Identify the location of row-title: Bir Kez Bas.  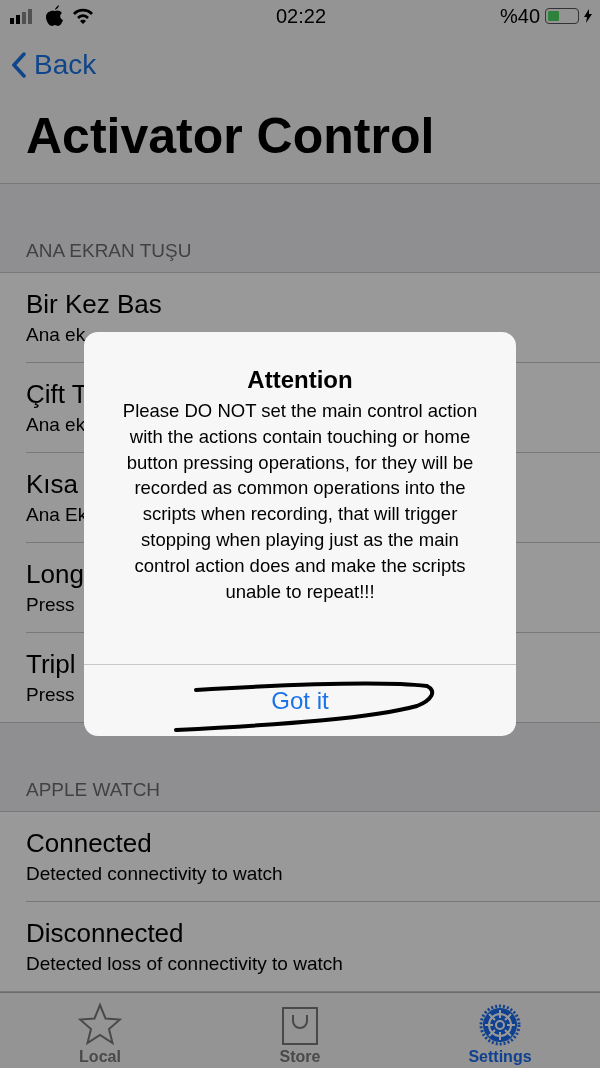
(94, 304).